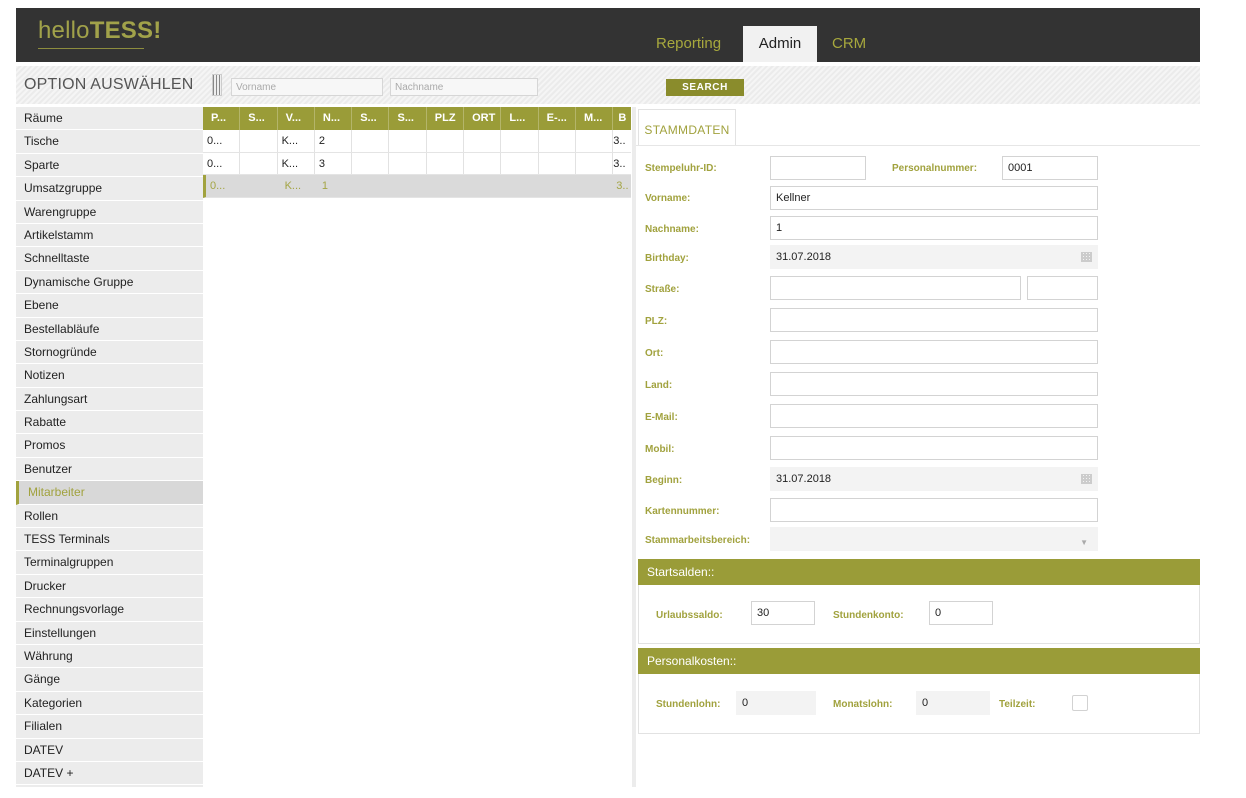 The image size is (1246, 798). What do you see at coordinates (109, 586) in the screenshot?
I see `sidebar-item-drucker: Drucker` at bounding box center [109, 586].